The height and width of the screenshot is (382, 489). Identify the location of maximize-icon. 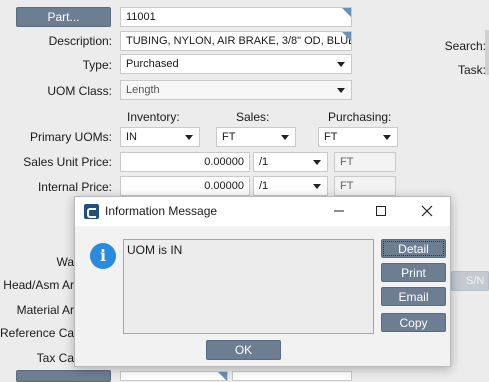
(381, 211).